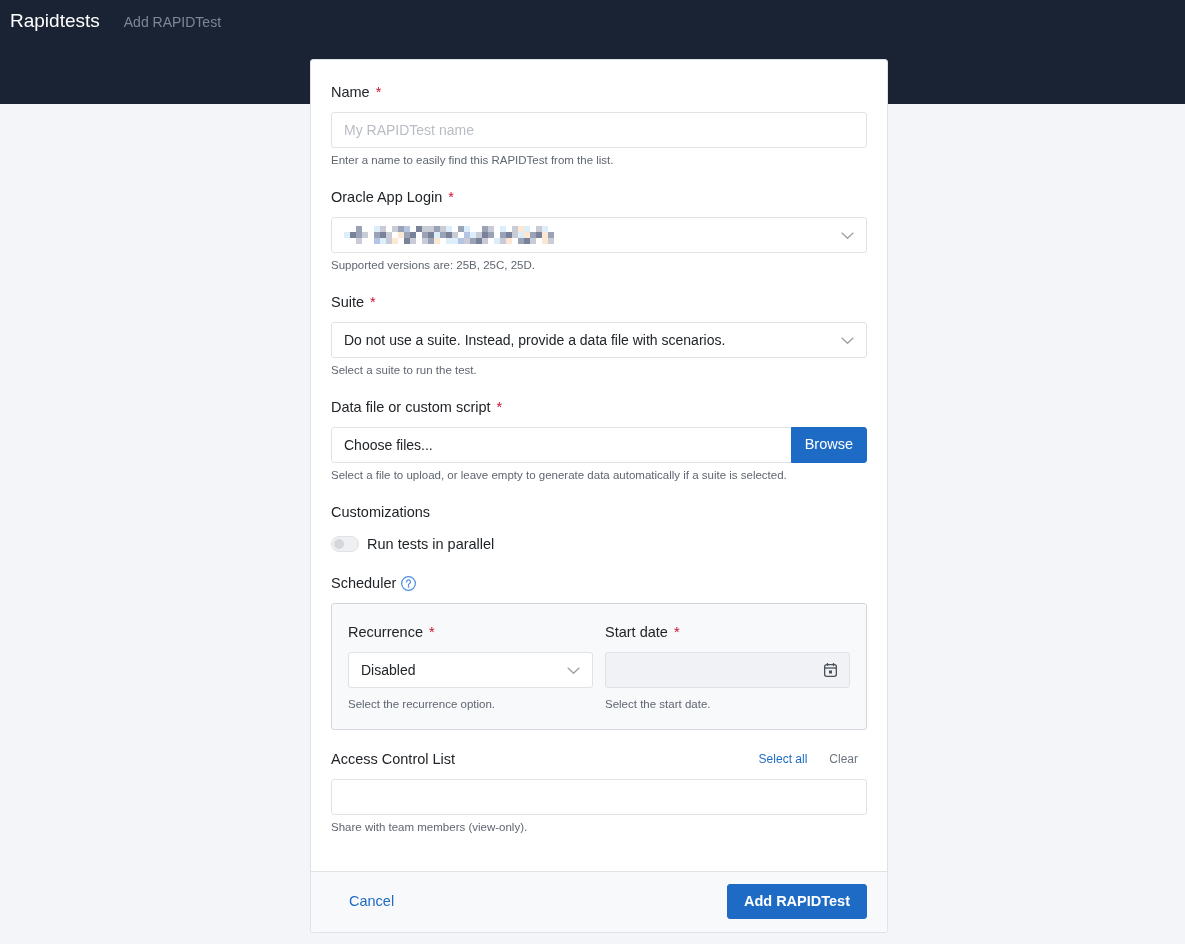 This screenshot has height=944, width=1185. What do you see at coordinates (599, 235) in the screenshot?
I see `select-field` at bounding box center [599, 235].